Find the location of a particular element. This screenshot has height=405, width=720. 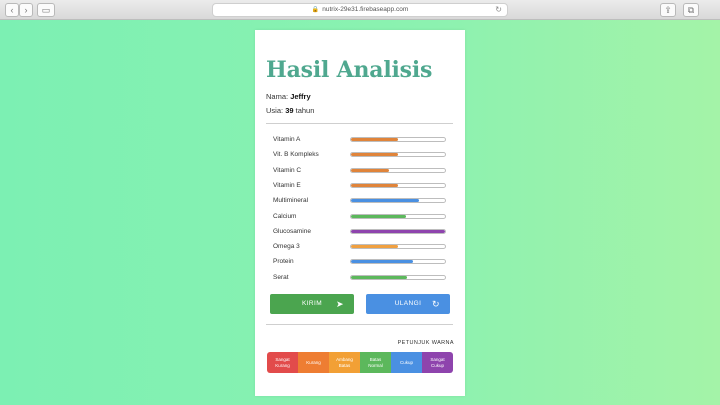

nutrient-label: Multimineral is located at coordinates (291, 201).